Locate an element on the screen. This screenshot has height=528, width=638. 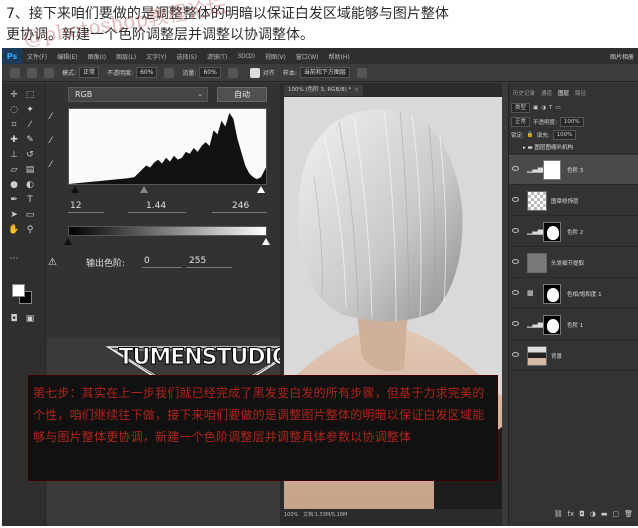
layer-opacity-field: 100% is located at coordinates (571, 121).